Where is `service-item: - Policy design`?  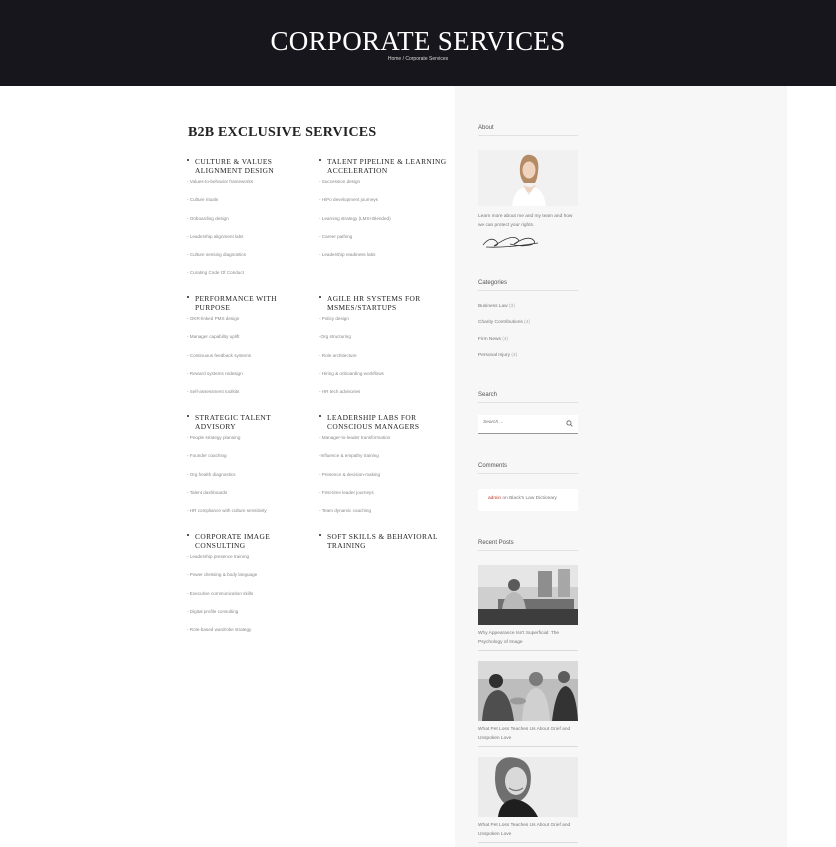
service-item: - Policy design is located at coordinates (334, 318).